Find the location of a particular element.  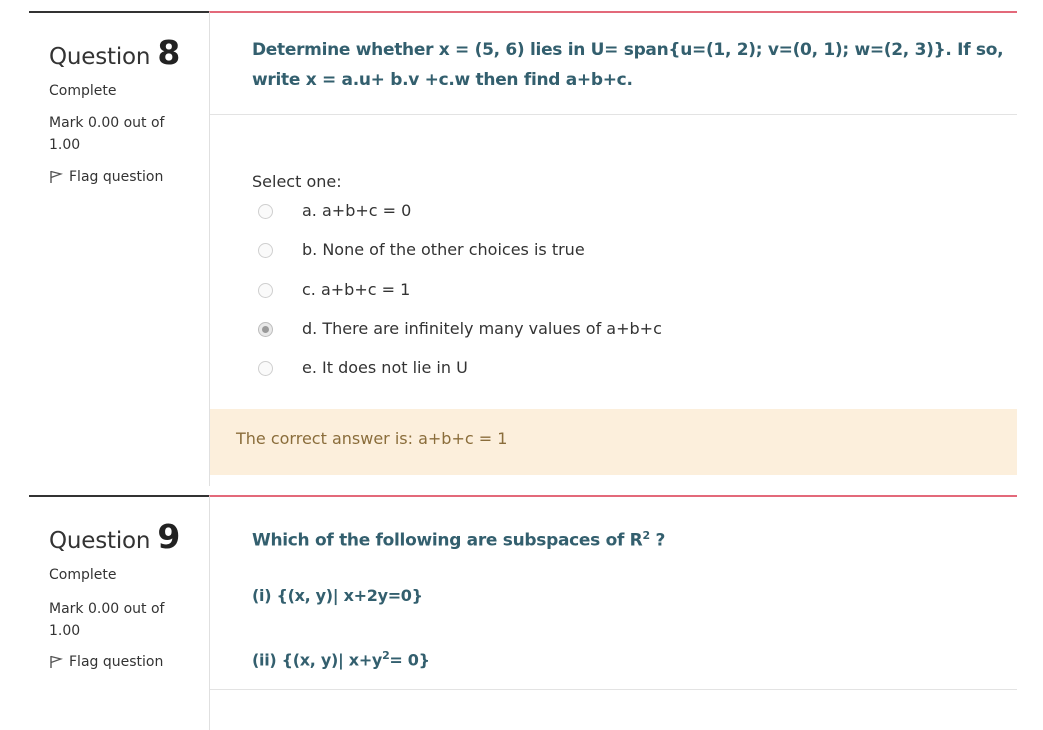

subspace-item-2: (ii) {(x, y)| x+y2= 0} is located at coordinates (341, 658).